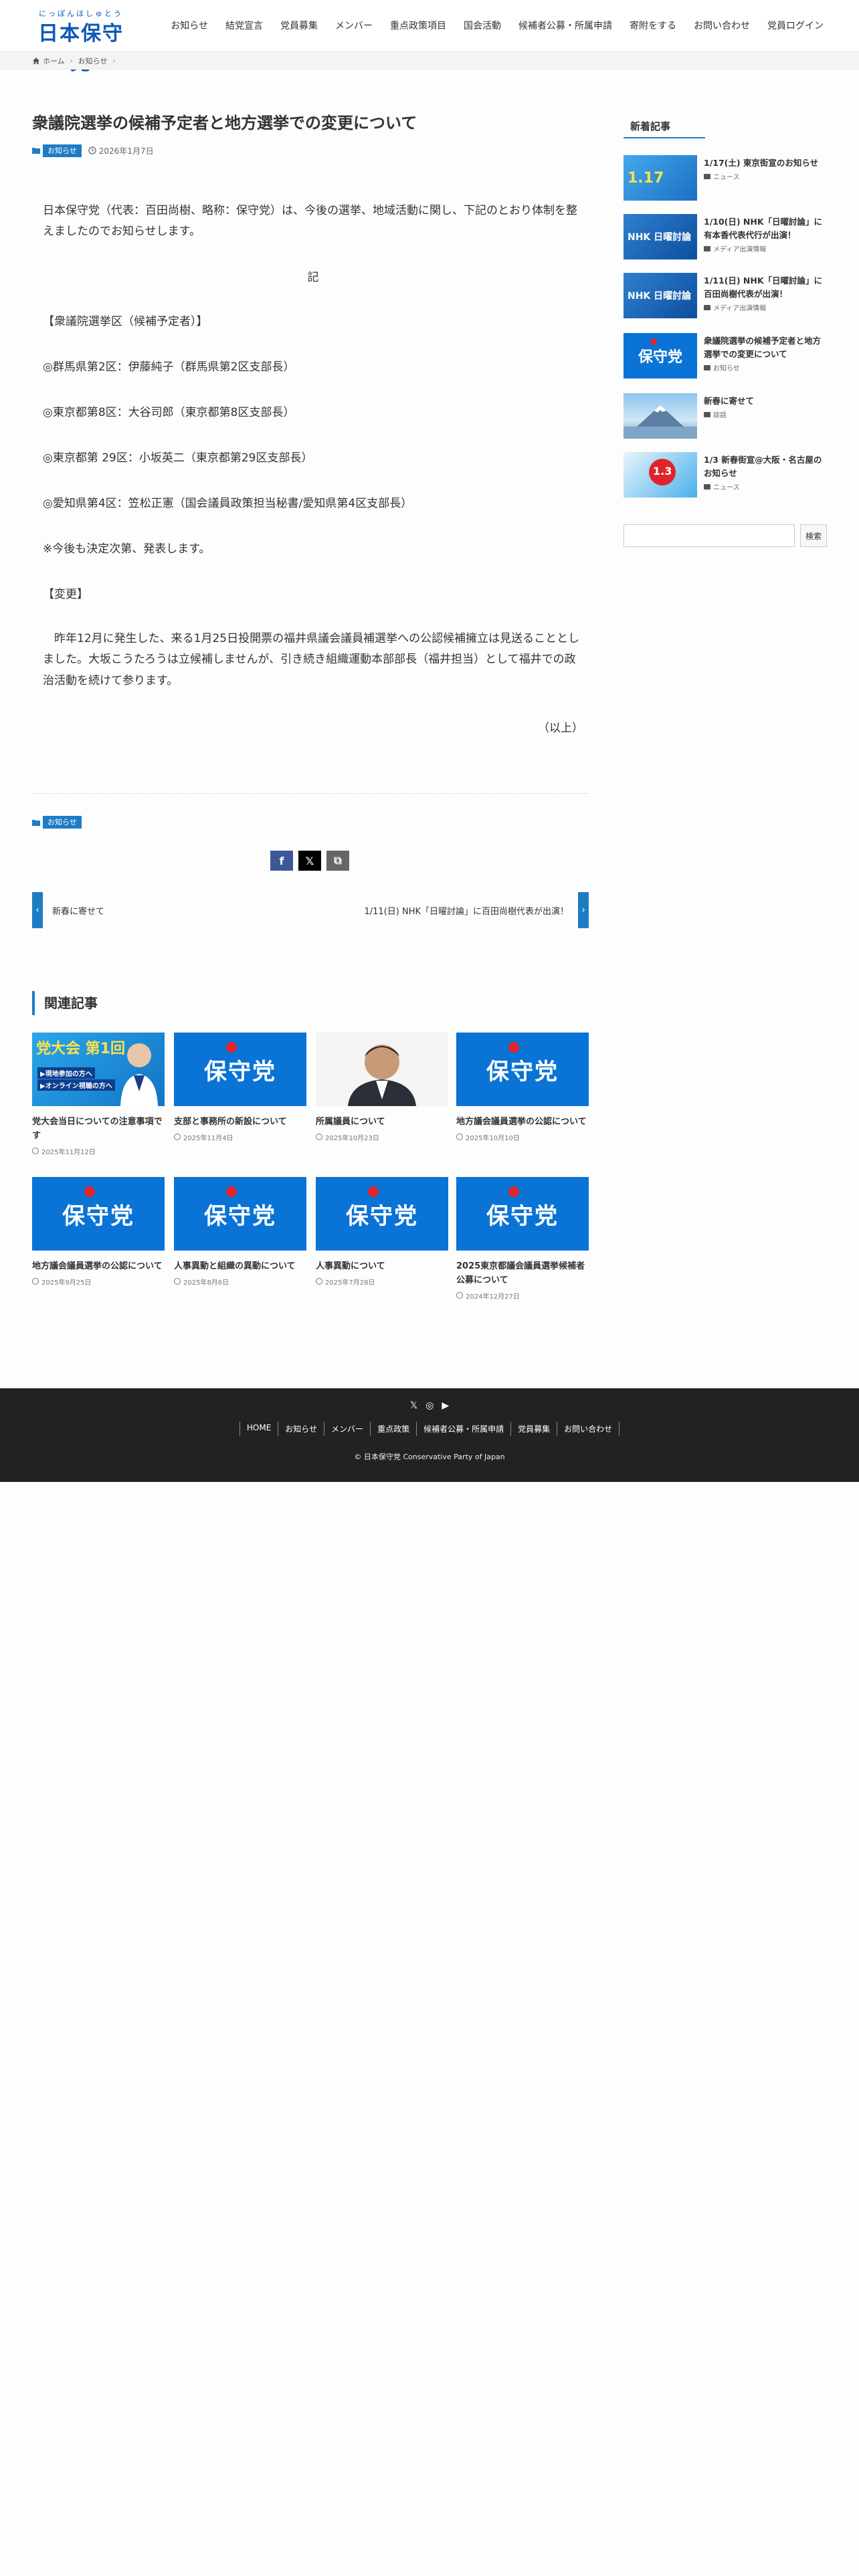 The image size is (859, 2576). What do you see at coordinates (725, 358) in the screenshot?
I see `sidebar-post-item: 保守党 衆議院選挙の候補予定者と地方選挙での変更について お知らせ` at bounding box center [725, 358].